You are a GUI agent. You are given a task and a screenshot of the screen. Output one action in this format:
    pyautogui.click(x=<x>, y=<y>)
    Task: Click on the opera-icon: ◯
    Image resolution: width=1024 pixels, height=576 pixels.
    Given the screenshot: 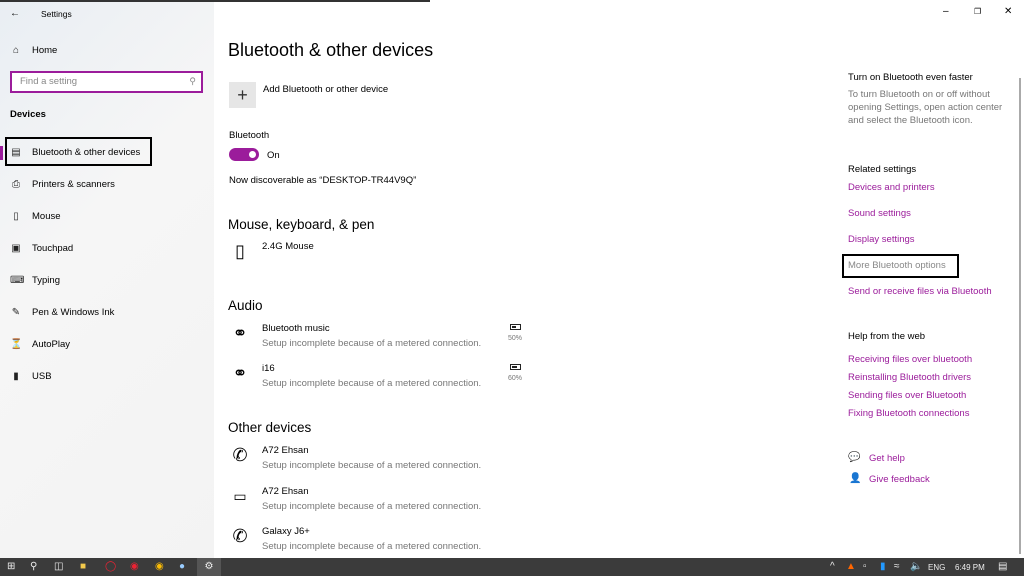 What is the action you would take?
    pyautogui.click(x=110, y=566)
    